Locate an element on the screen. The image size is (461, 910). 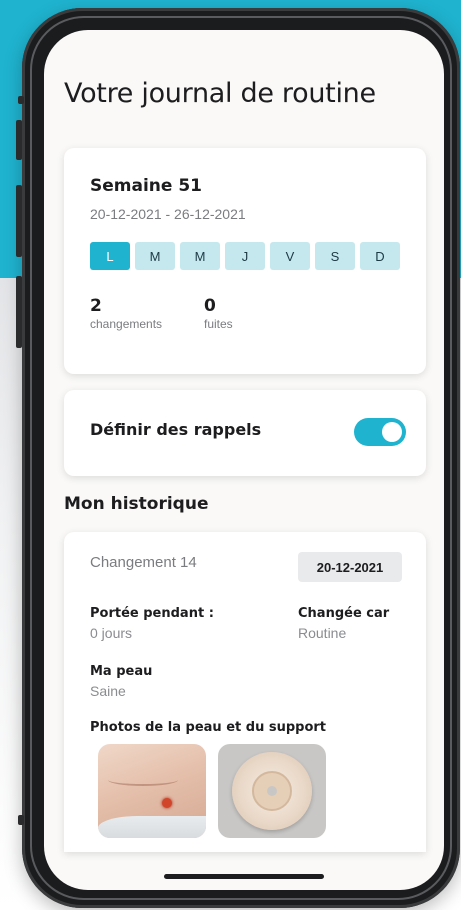
reminders-card: Définir des rappels is located at coordinates (245, 433).